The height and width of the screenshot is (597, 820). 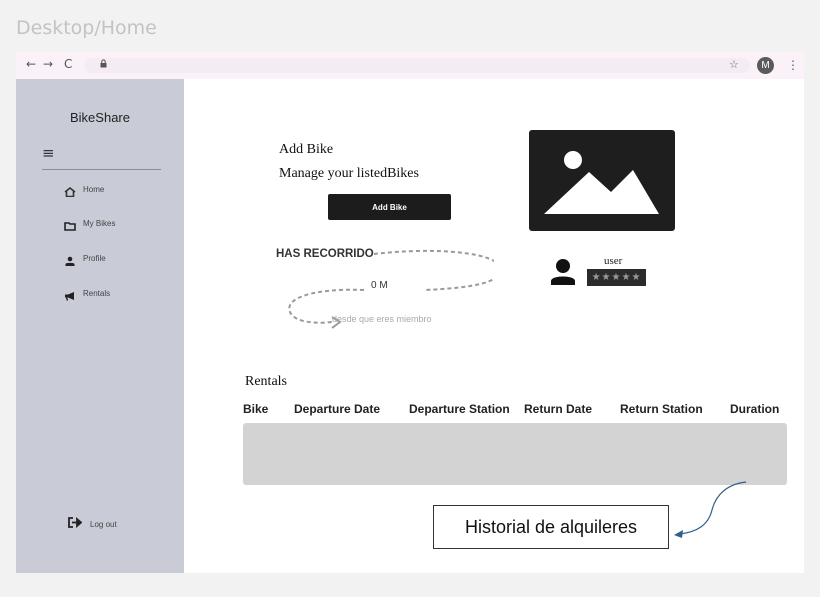 I want to click on sidebar-item-label: Rentals, so click(x=97, y=293).